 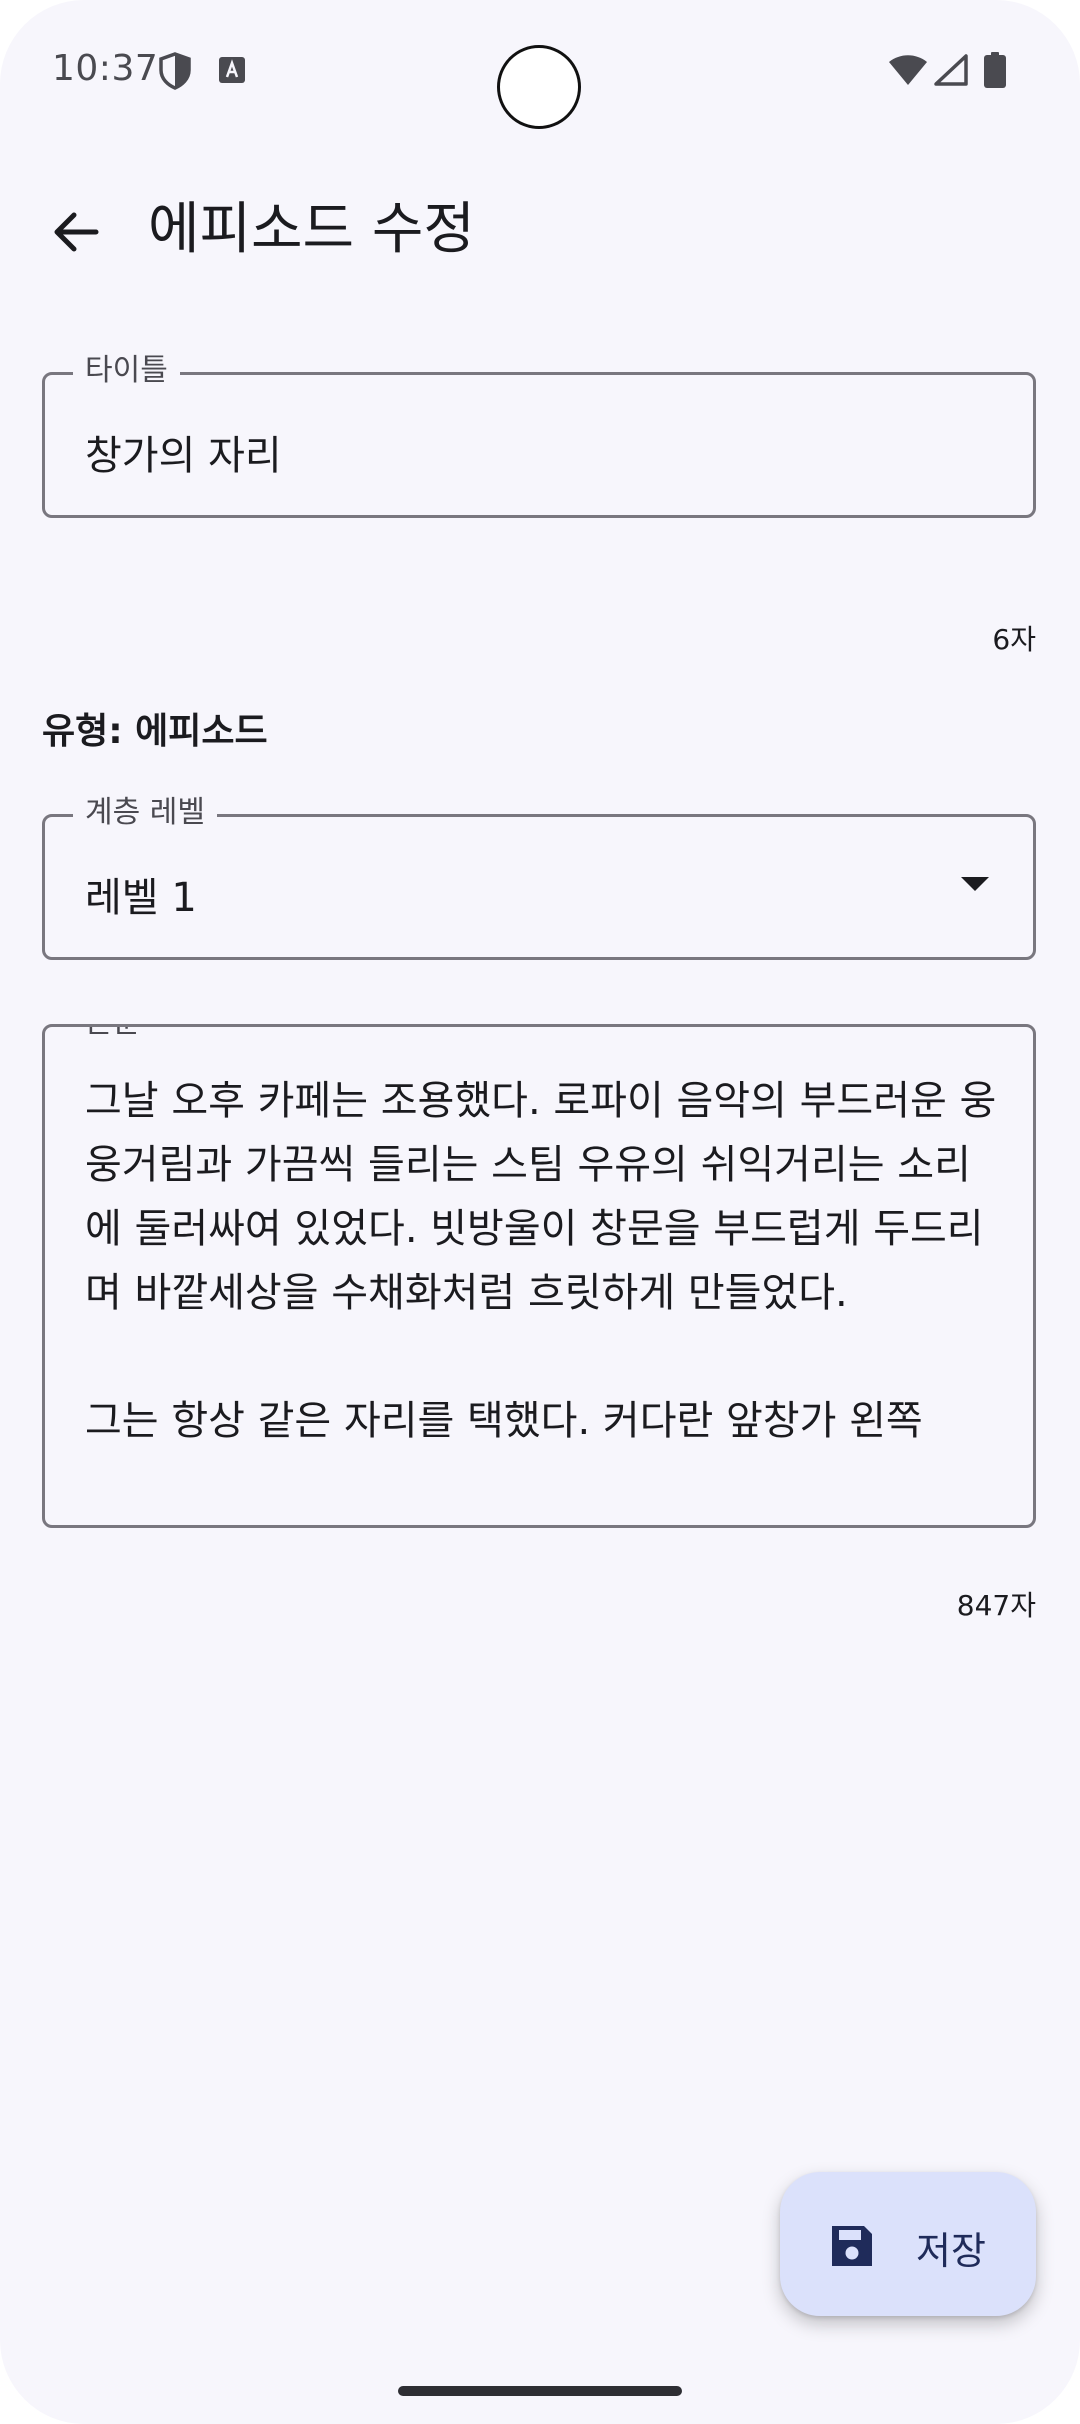 I want to click on shield-icon, so click(x=175, y=71).